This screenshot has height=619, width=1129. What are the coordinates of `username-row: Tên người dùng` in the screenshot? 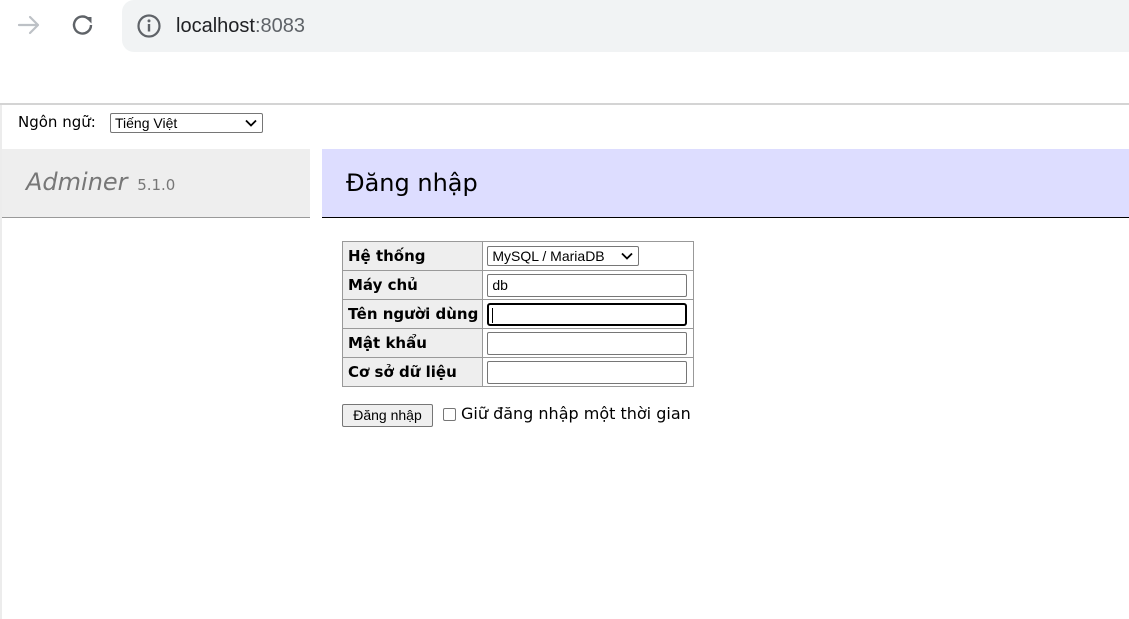 It's located at (518, 314).